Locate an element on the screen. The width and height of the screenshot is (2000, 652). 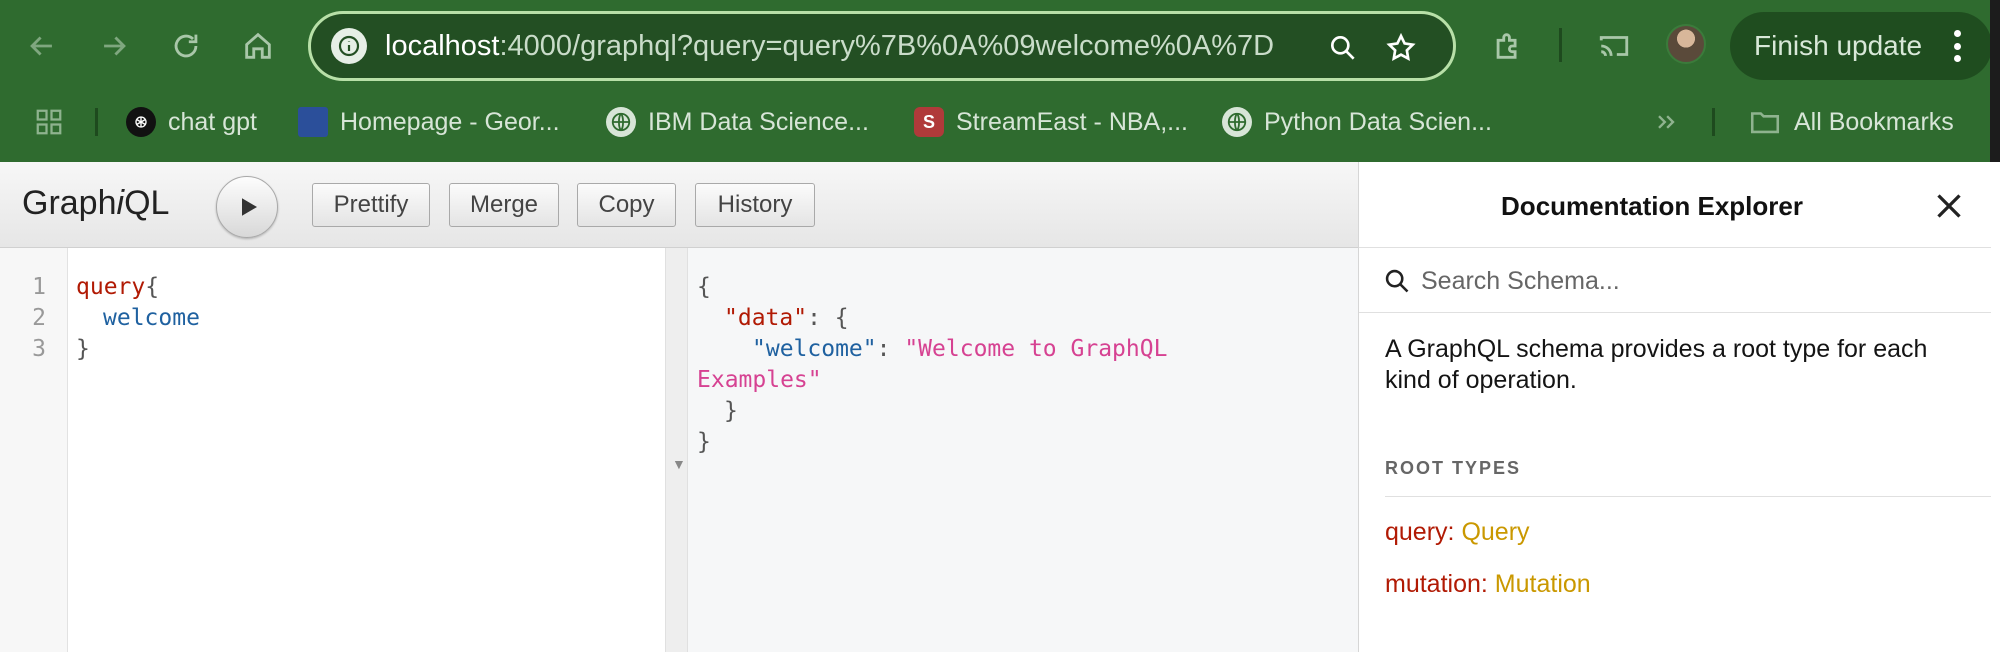
docs-header: Documentation Explorer is located at coordinates (1675, 205).